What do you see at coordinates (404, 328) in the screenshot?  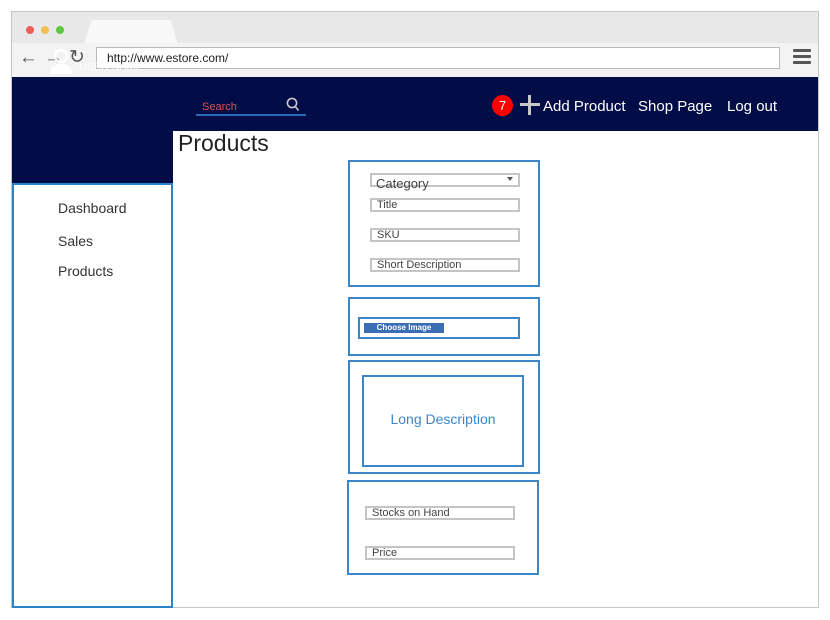 I see `choose-image-button: Choose Image` at bounding box center [404, 328].